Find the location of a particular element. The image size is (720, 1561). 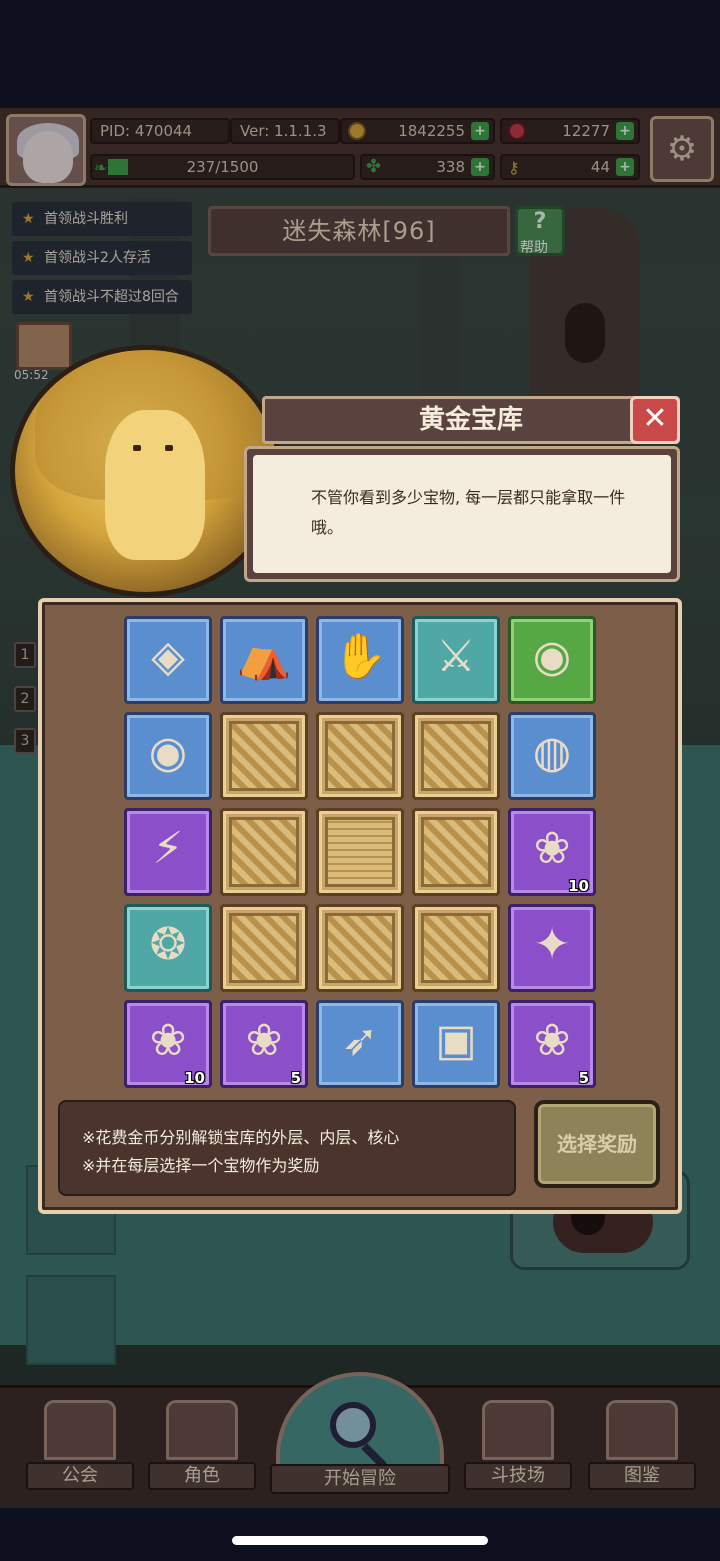

vault-core-icon is located at coordinates (360, 852).